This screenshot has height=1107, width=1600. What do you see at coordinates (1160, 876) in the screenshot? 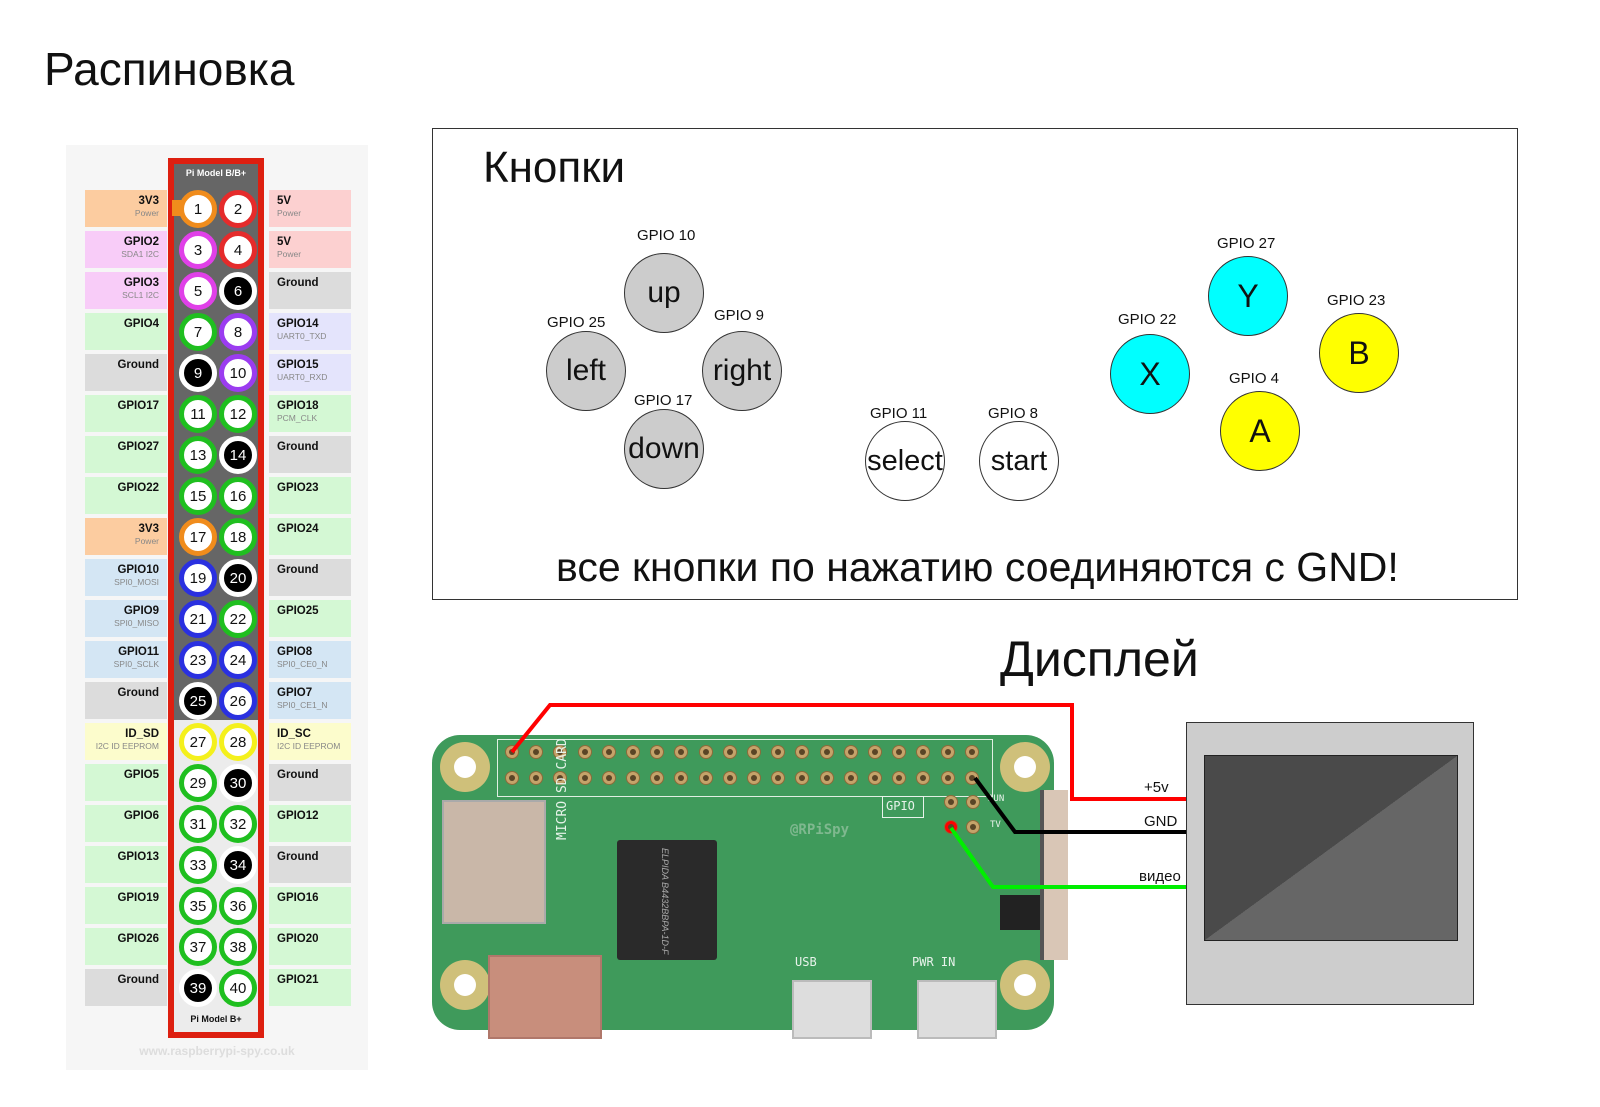
I see `wire-label-video: видео` at bounding box center [1160, 876].